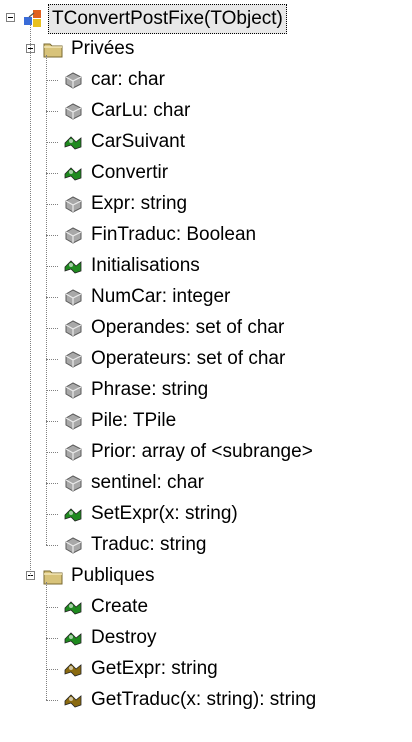 The width and height of the screenshot is (412, 742). Describe the element at coordinates (150, 389) in the screenshot. I see `member-label: Phrase: string` at that location.